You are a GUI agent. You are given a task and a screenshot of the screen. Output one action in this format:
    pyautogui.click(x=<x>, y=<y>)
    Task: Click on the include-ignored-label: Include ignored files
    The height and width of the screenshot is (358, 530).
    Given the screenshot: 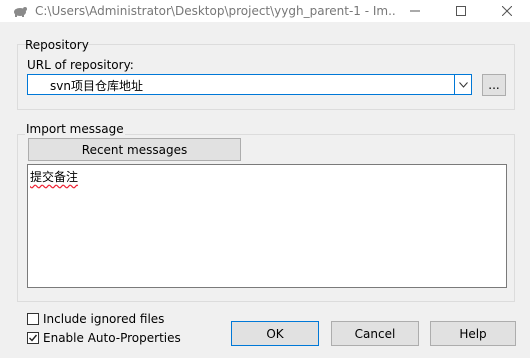 What is the action you would take?
    pyautogui.click(x=103, y=319)
    